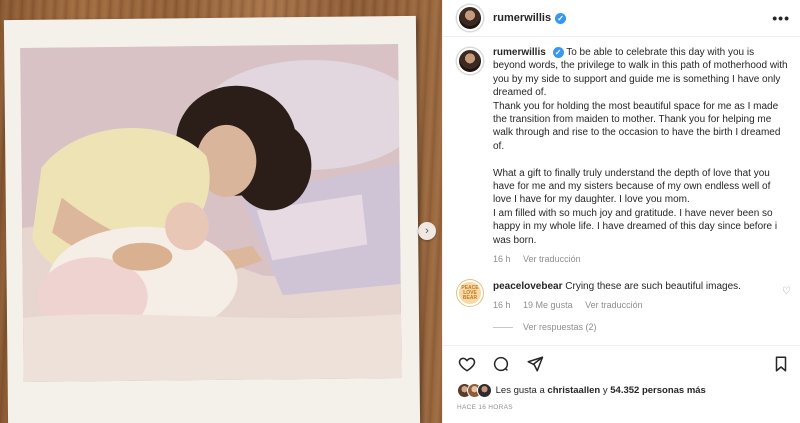 The image size is (800, 423). Describe the element at coordinates (470, 293) in the screenshot. I see `avatar: PEACE LOVE BEAR` at that location.